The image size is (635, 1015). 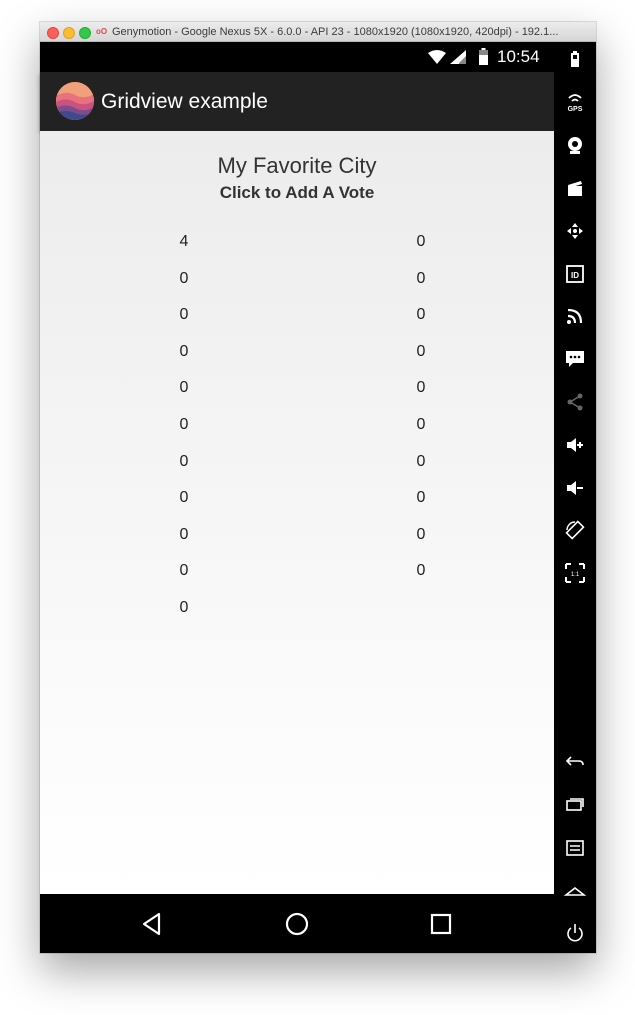 I want to click on navigation-bar, so click(x=297, y=923).